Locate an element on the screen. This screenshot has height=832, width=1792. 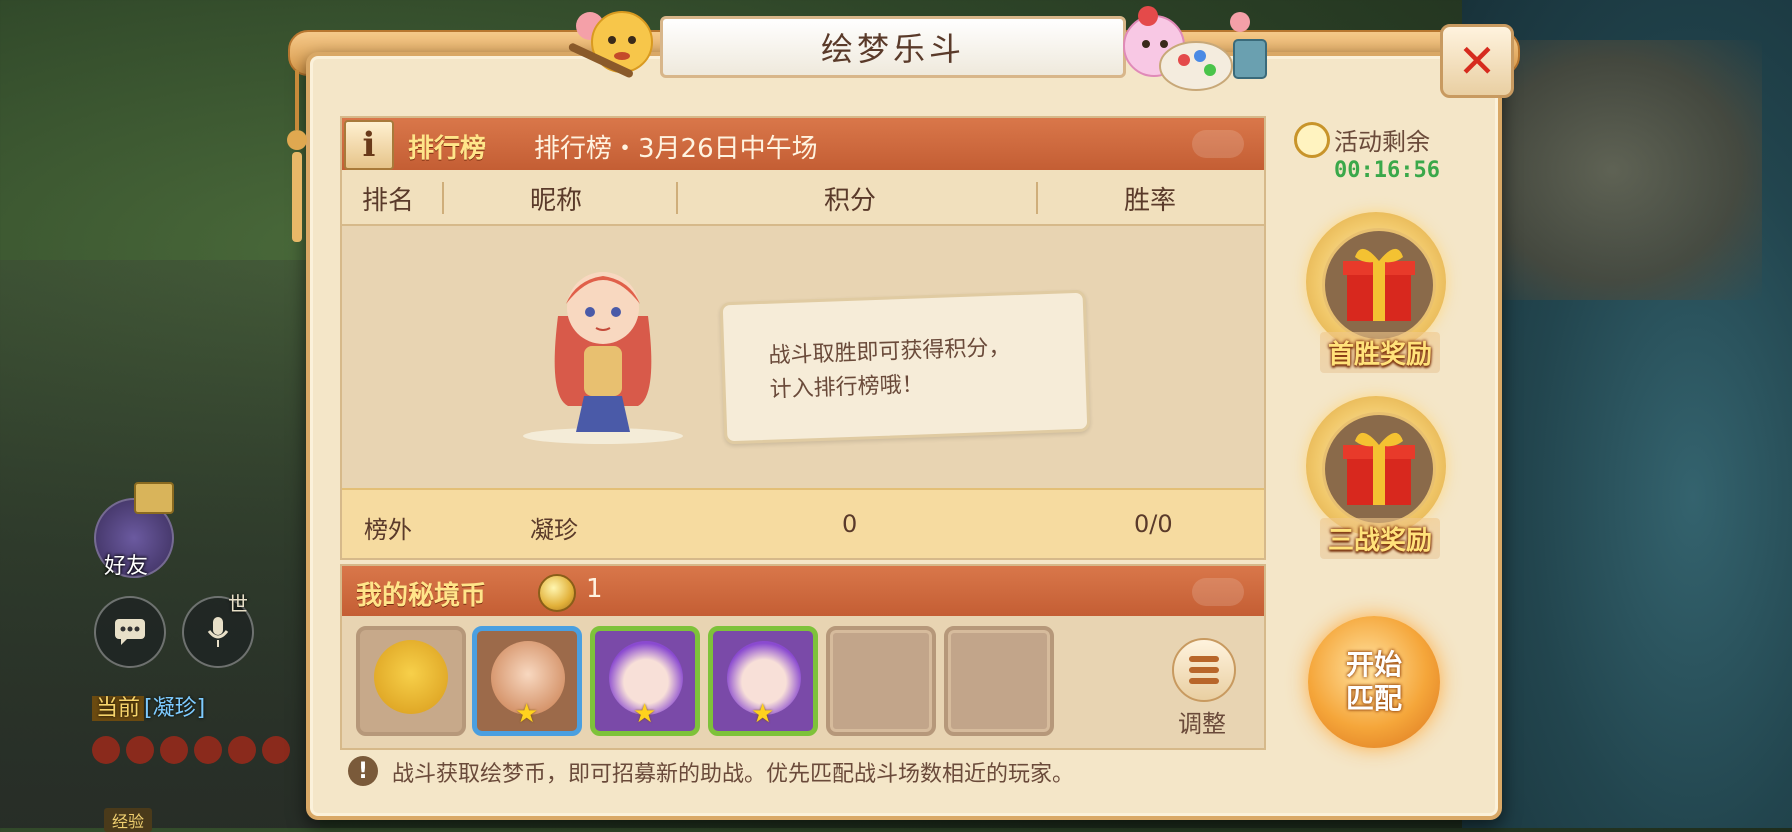
helper-slot-2: ★ is located at coordinates (527, 681).